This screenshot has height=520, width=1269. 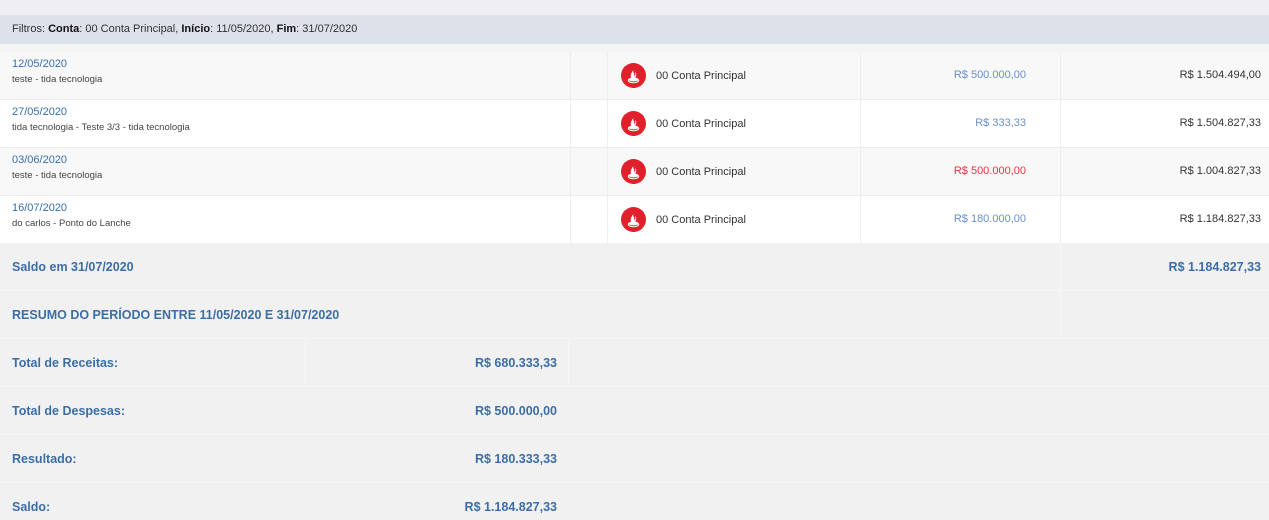 What do you see at coordinates (31, 507) in the screenshot?
I see `summary-label: Saldo:` at bounding box center [31, 507].